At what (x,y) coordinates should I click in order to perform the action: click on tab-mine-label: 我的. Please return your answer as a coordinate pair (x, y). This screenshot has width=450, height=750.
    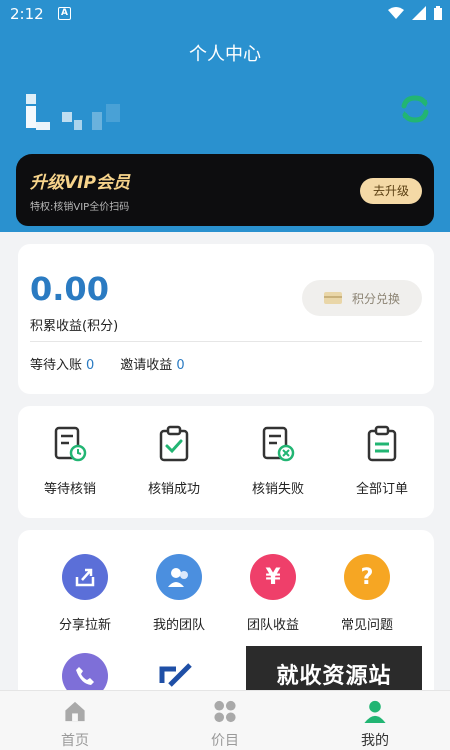
    Looking at the image, I should click on (375, 741).